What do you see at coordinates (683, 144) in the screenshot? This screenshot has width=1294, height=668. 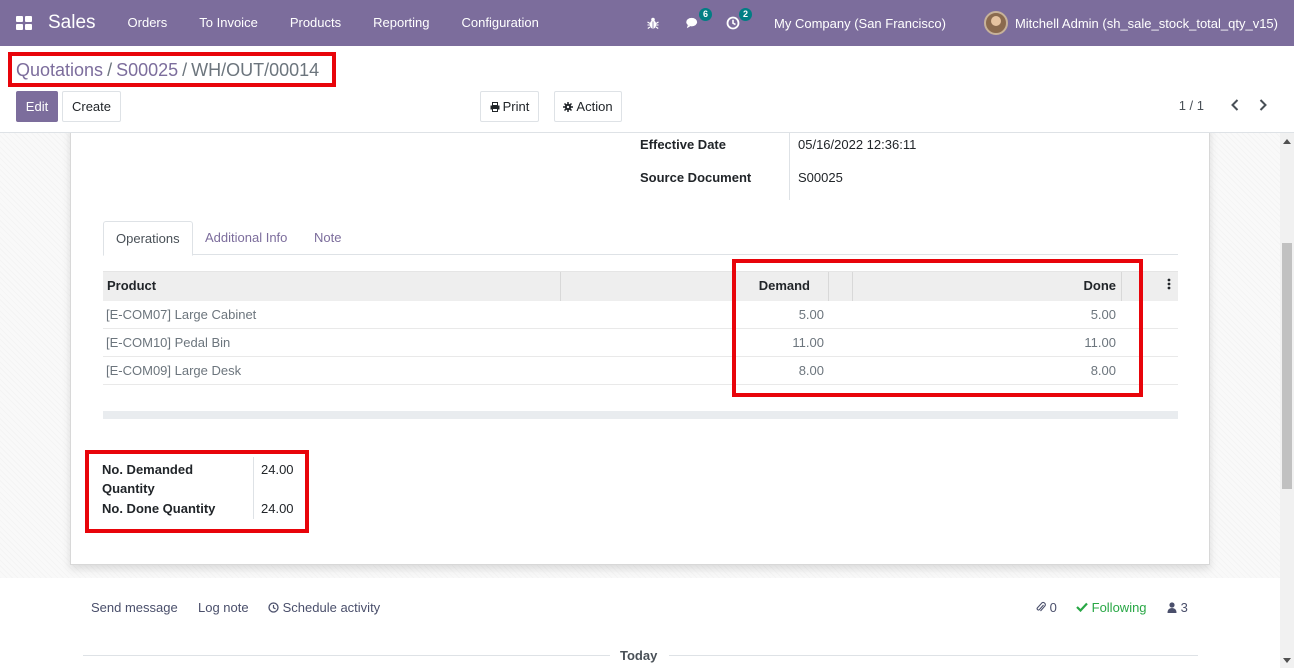 I see `effective-date-label: Effective Date` at bounding box center [683, 144].